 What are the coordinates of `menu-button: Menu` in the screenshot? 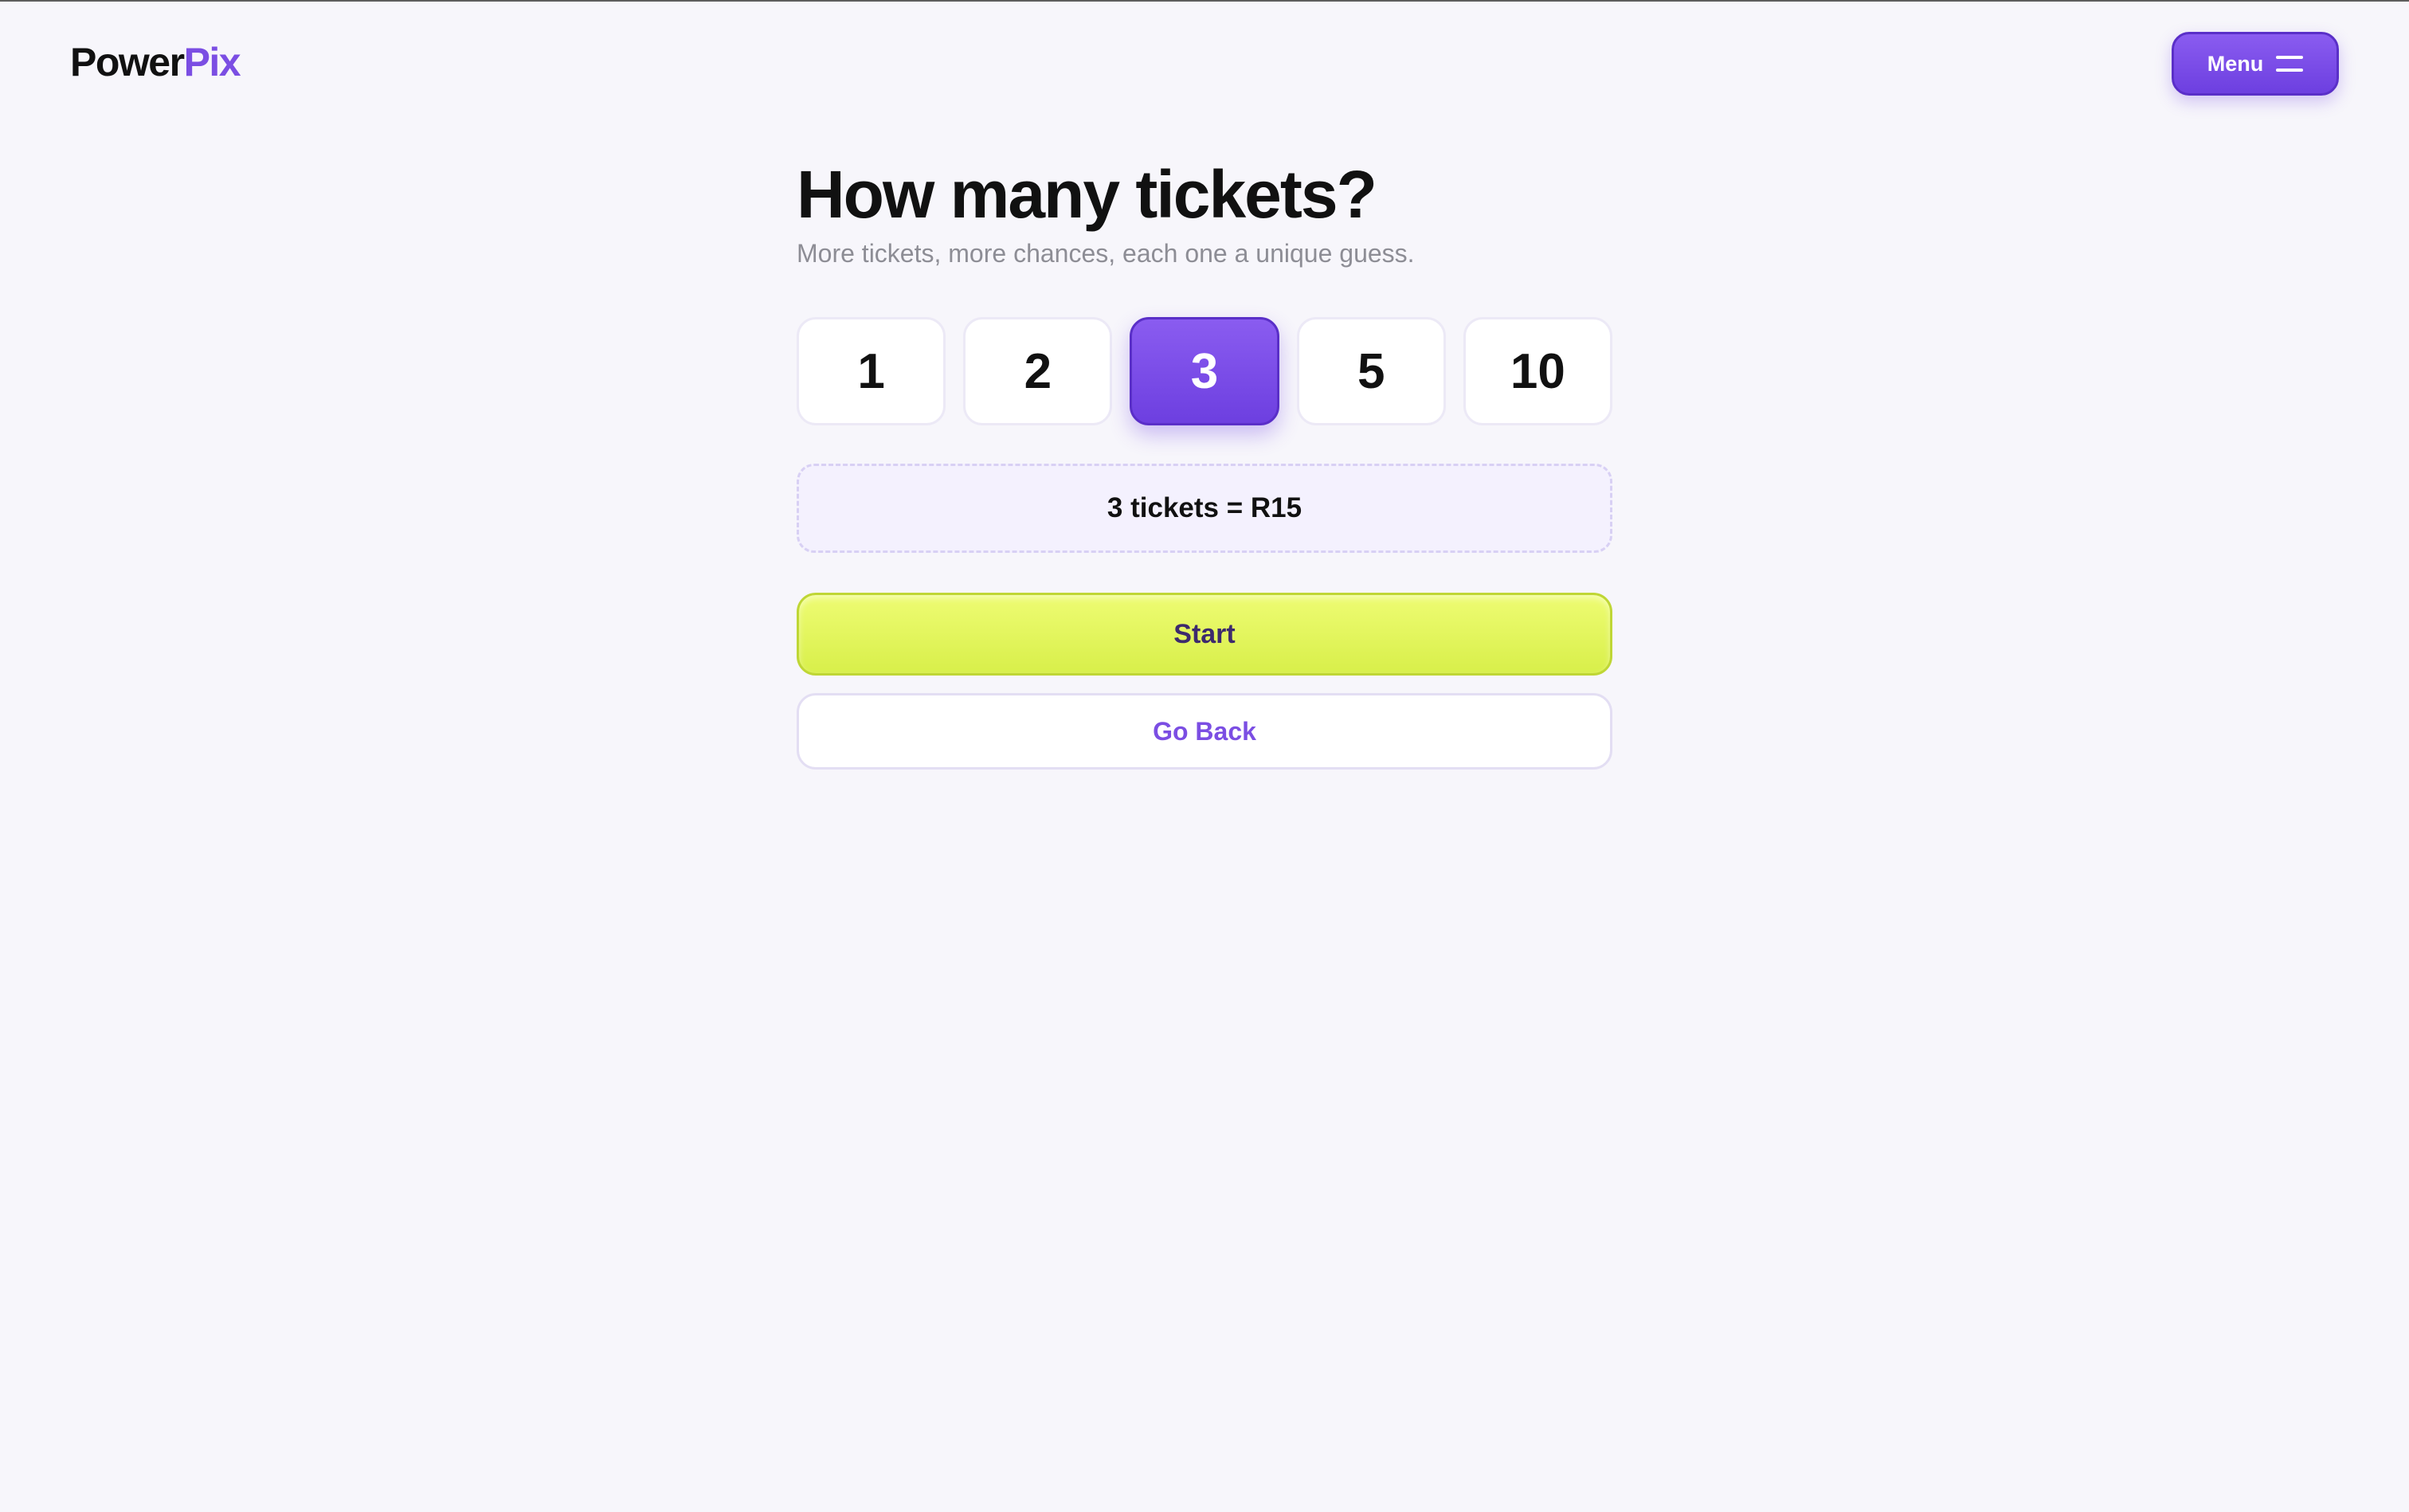 It's located at (2255, 64).